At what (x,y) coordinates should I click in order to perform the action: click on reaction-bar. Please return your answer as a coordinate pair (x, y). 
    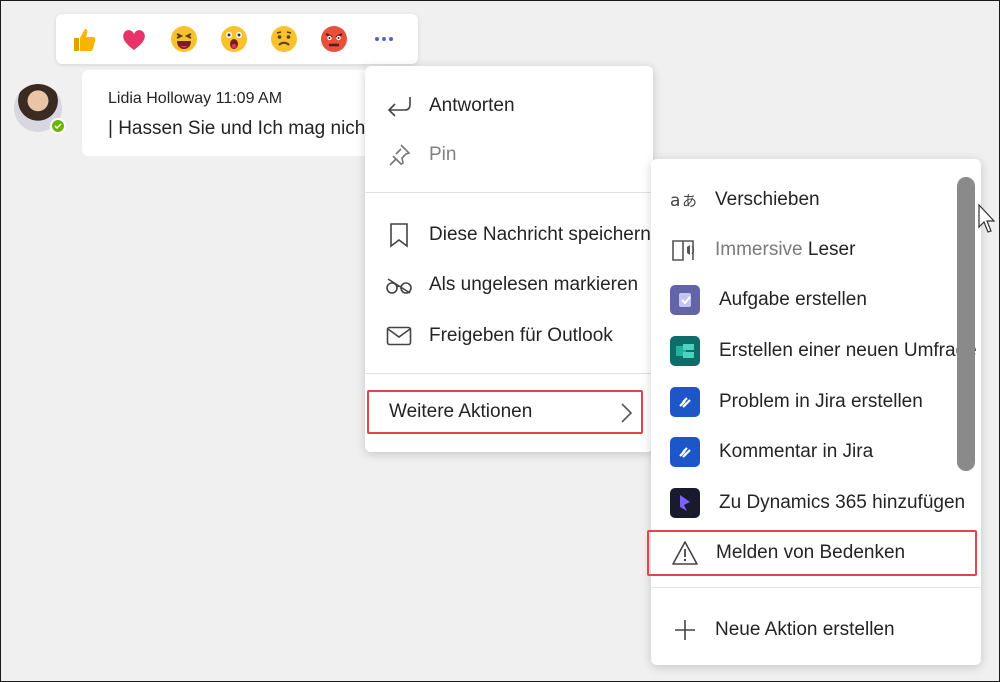
    Looking at the image, I should click on (237, 39).